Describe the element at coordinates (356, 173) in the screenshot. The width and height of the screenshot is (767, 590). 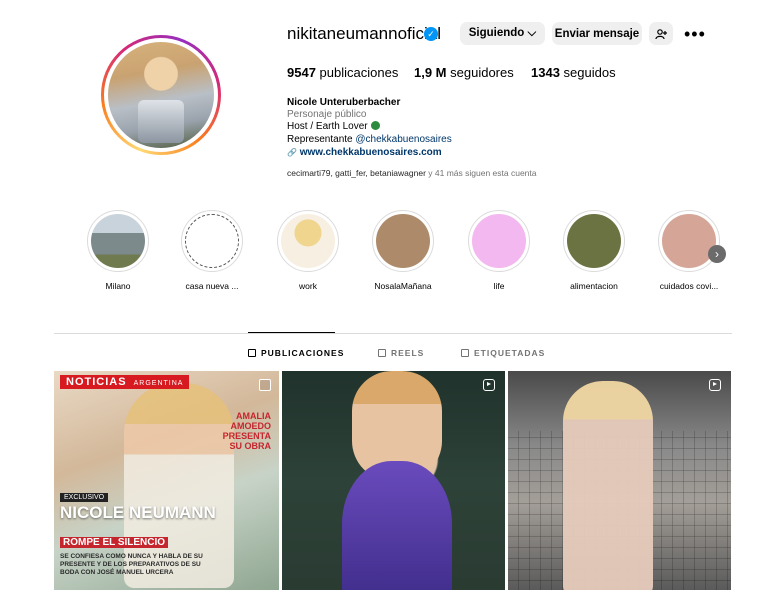
I see `followed-by-names: cecimarti79, gatti_fer, betaniawagner` at that location.